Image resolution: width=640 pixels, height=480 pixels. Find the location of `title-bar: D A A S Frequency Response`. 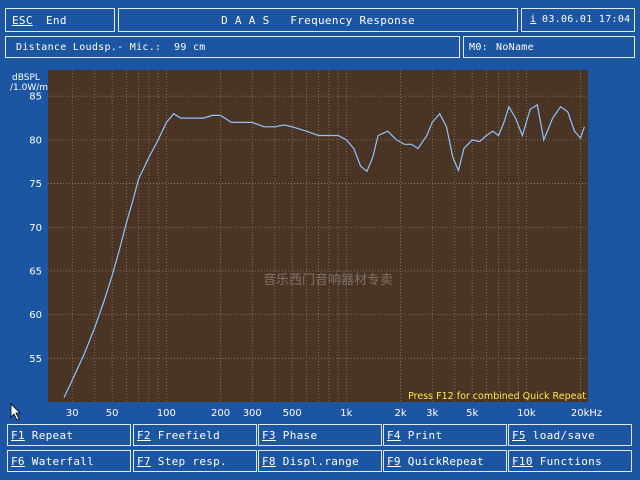

title-bar: D A A S Frequency Response is located at coordinates (318, 20).